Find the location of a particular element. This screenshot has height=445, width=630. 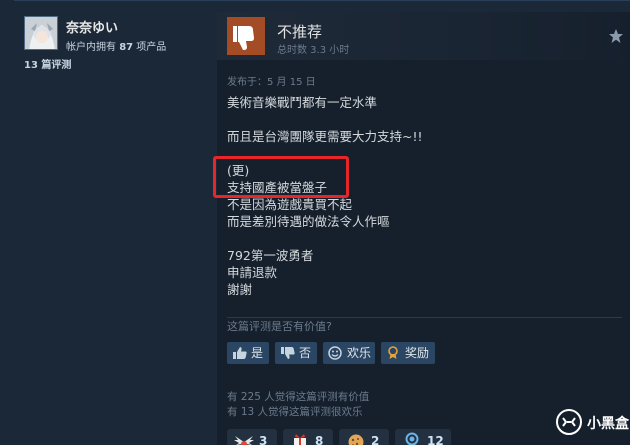

review-line: 美術音樂戰鬥都有一定水準 is located at coordinates (302, 102).